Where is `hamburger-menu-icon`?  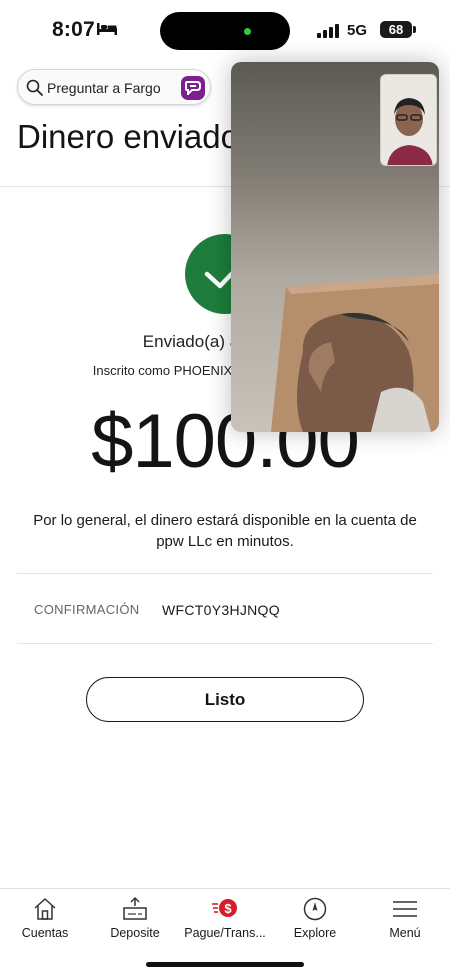 hamburger-menu-icon is located at coordinates (405, 909).